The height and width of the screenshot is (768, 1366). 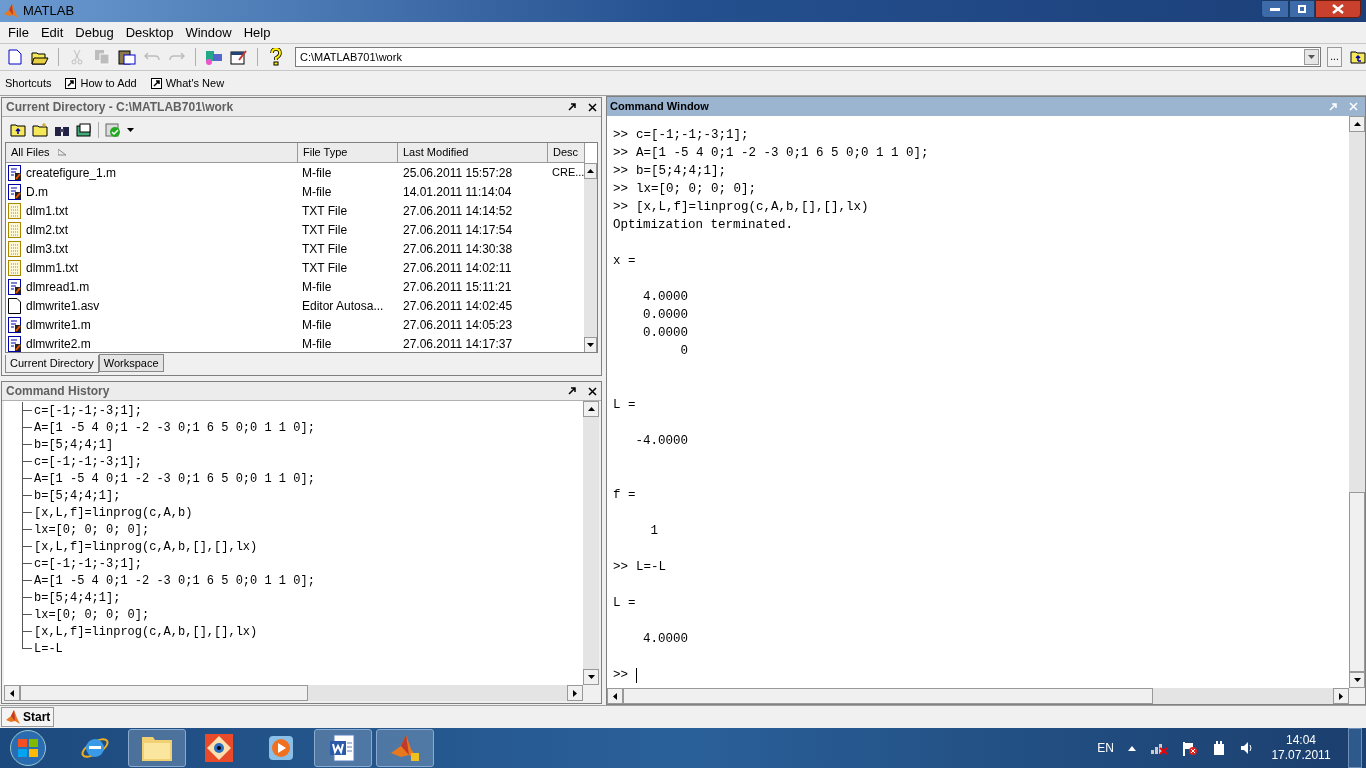 I want to click on file-name: dlm1.txt, so click(x=47, y=210).